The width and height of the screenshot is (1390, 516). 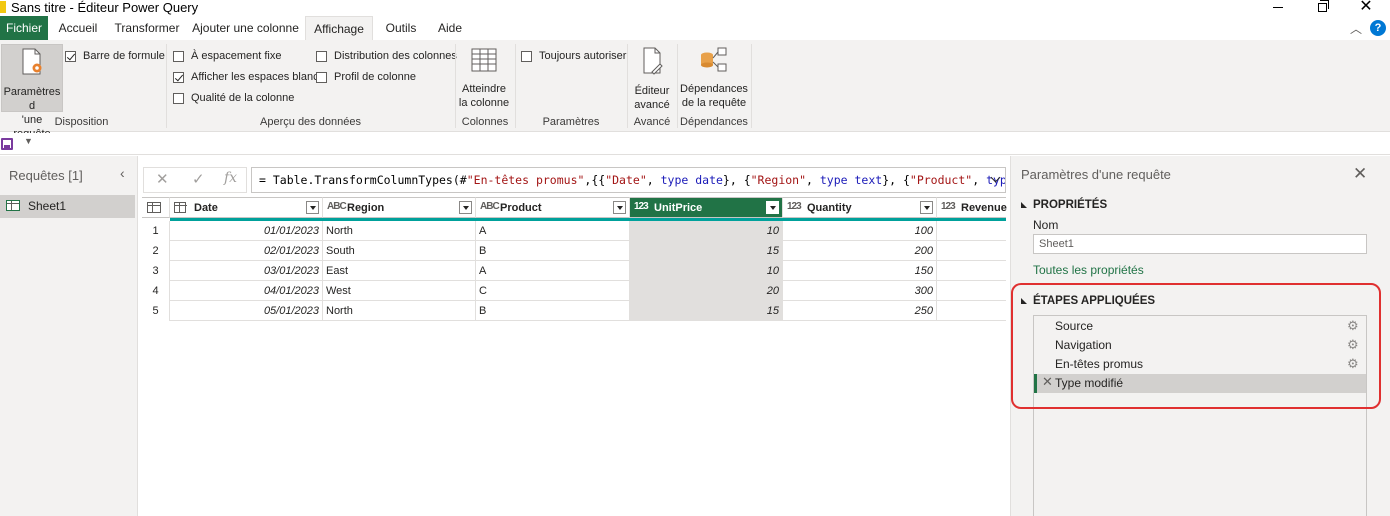 I want to click on minimize-icon, so click(x=1278, y=7).